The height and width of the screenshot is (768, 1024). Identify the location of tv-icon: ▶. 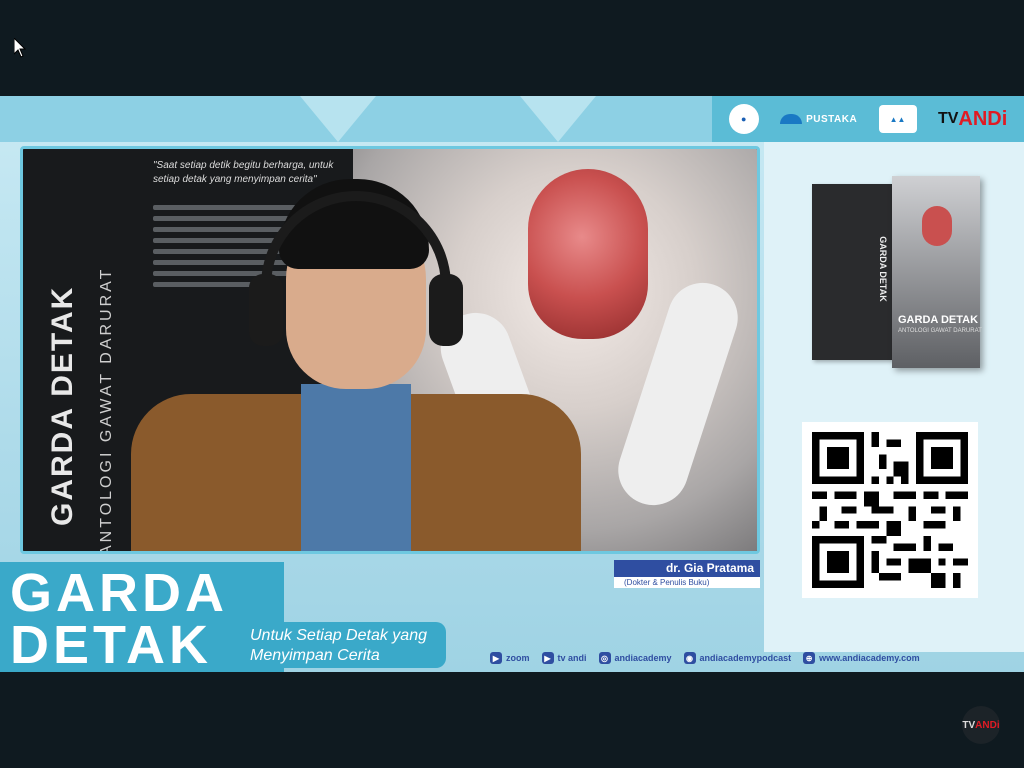
(547, 658).